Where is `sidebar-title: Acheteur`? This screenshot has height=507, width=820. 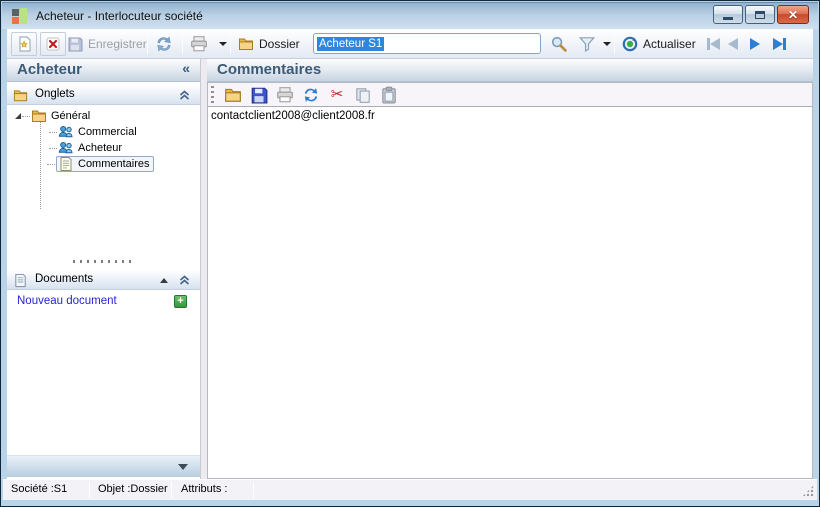
sidebar-title: Acheteur is located at coordinates (50, 69).